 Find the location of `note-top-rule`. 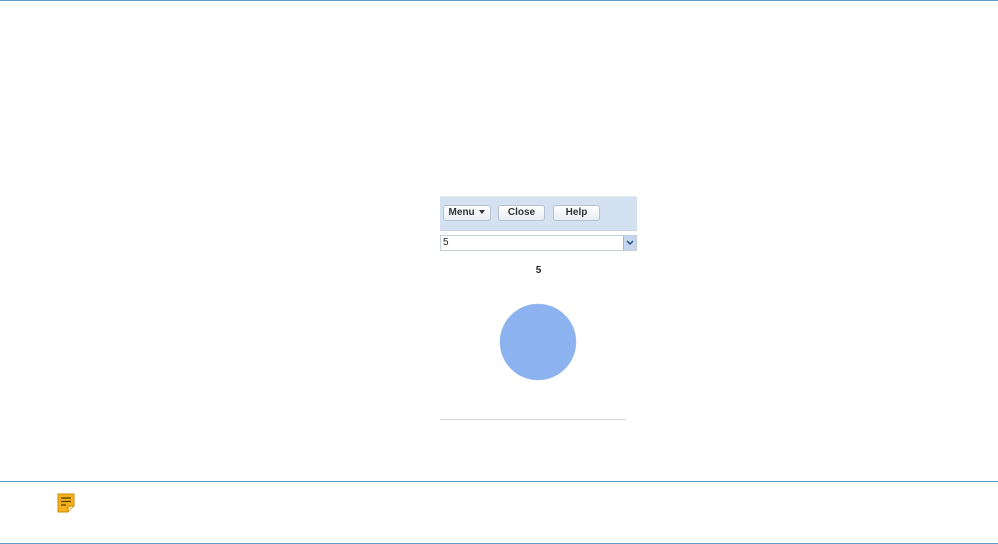

note-top-rule is located at coordinates (499, 481).